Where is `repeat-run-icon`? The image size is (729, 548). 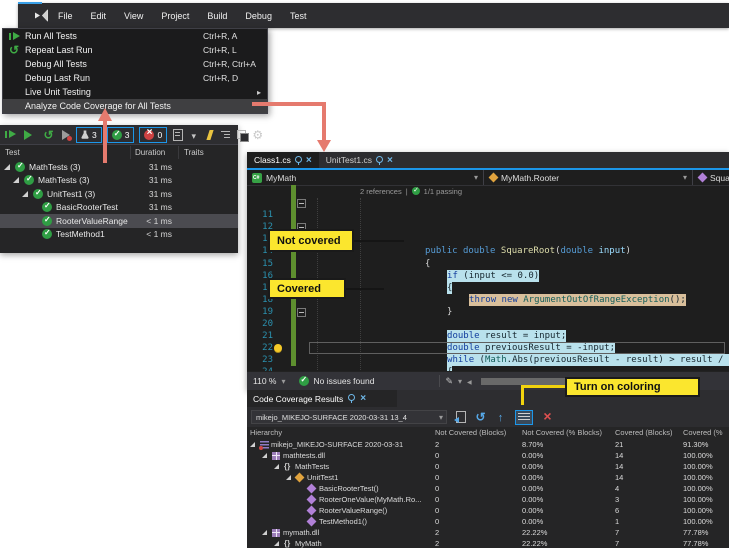 repeat-run-icon is located at coordinates (48, 135).